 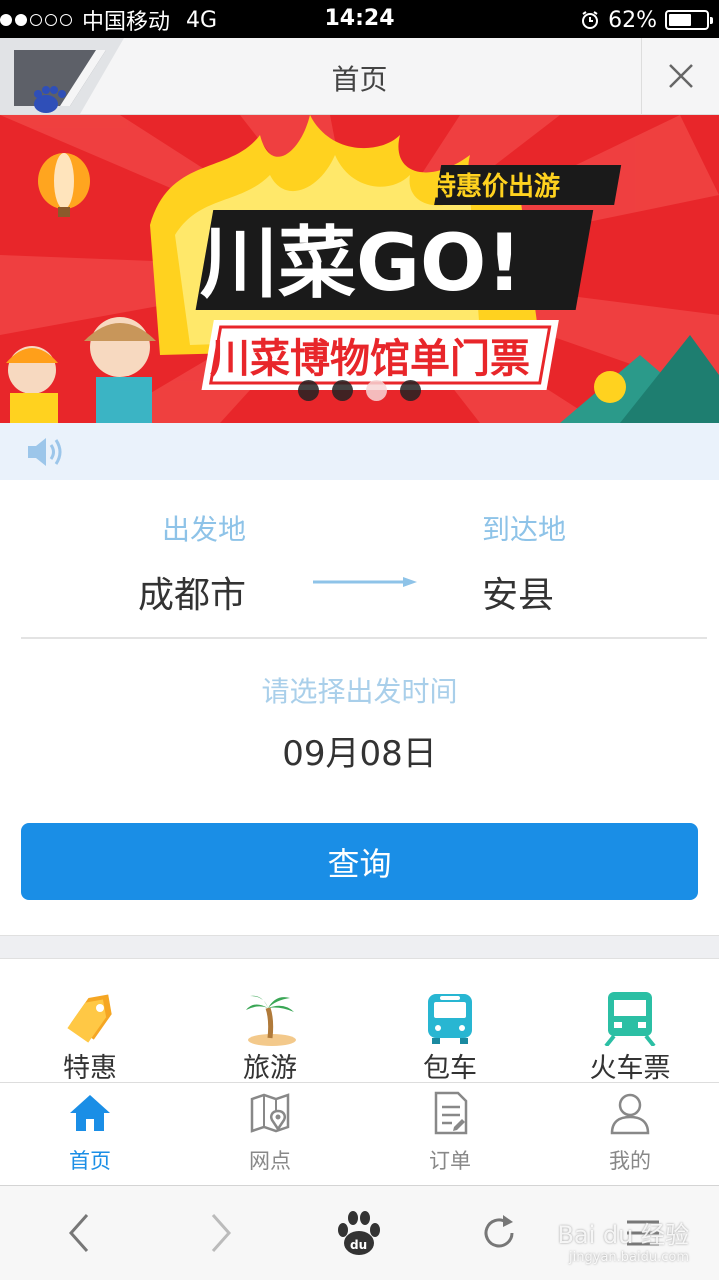 I want to click on home-icon, so click(x=90, y=1113).